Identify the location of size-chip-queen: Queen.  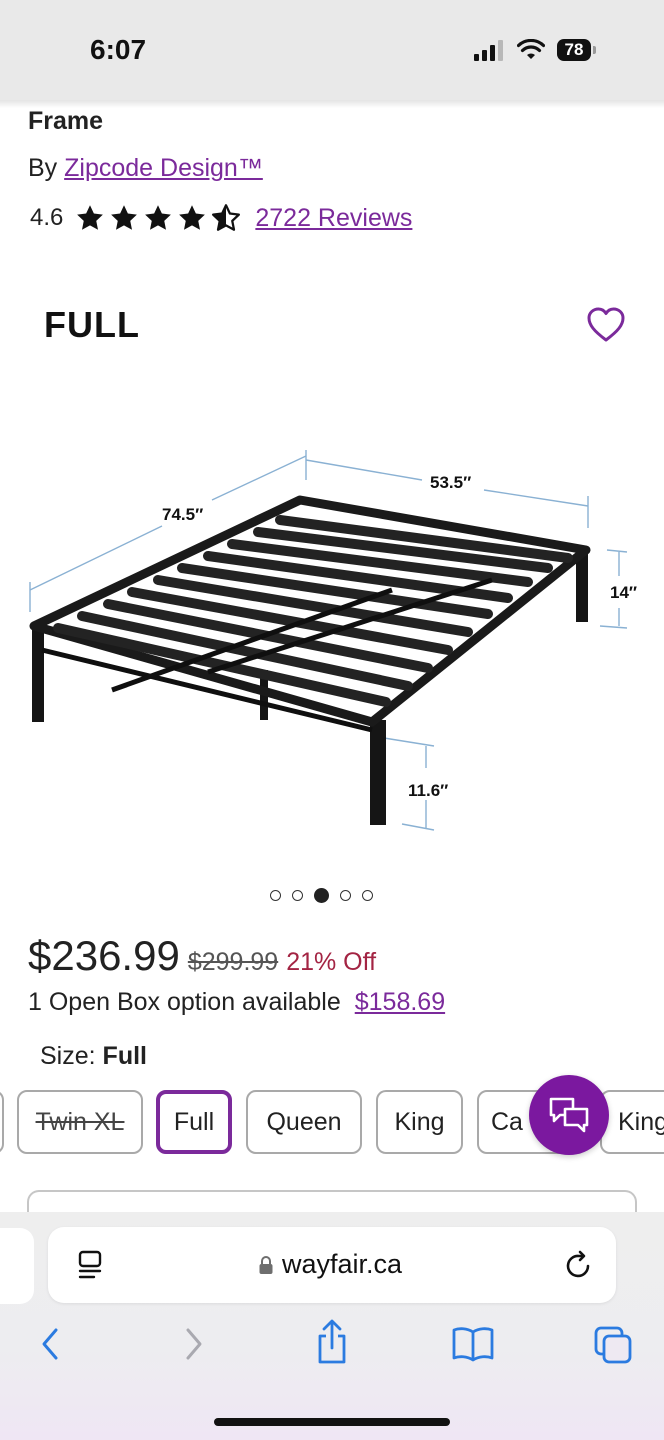
(304, 1122).